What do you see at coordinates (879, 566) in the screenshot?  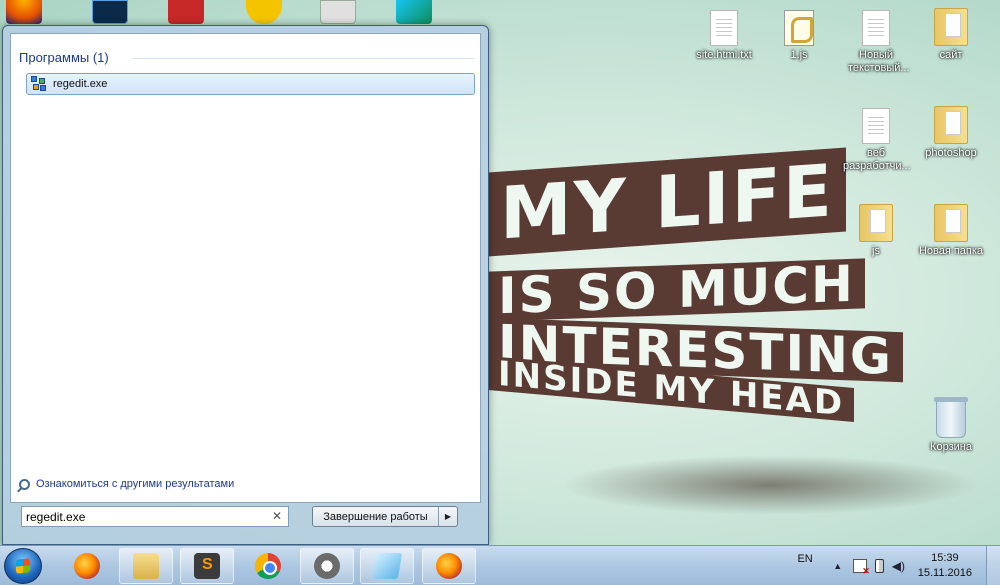 I see `battery-icon` at bounding box center [879, 566].